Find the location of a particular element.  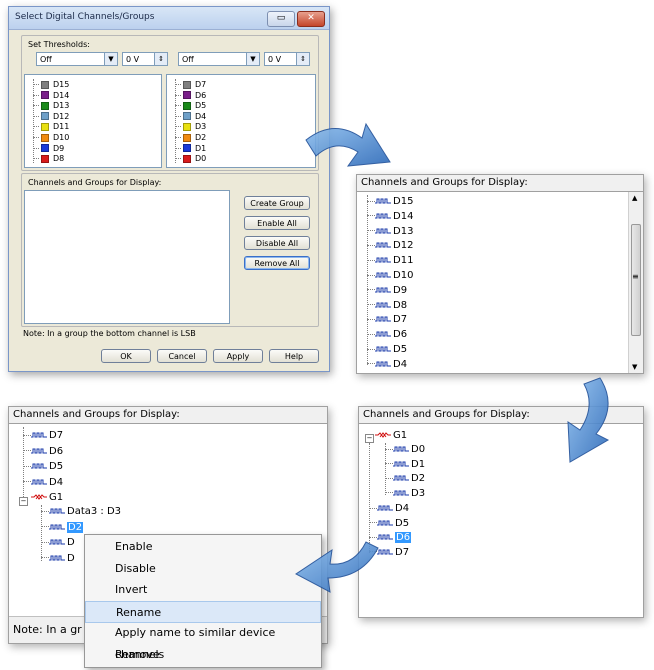

tree-item-channel: D14 is located at coordinates (390, 217).